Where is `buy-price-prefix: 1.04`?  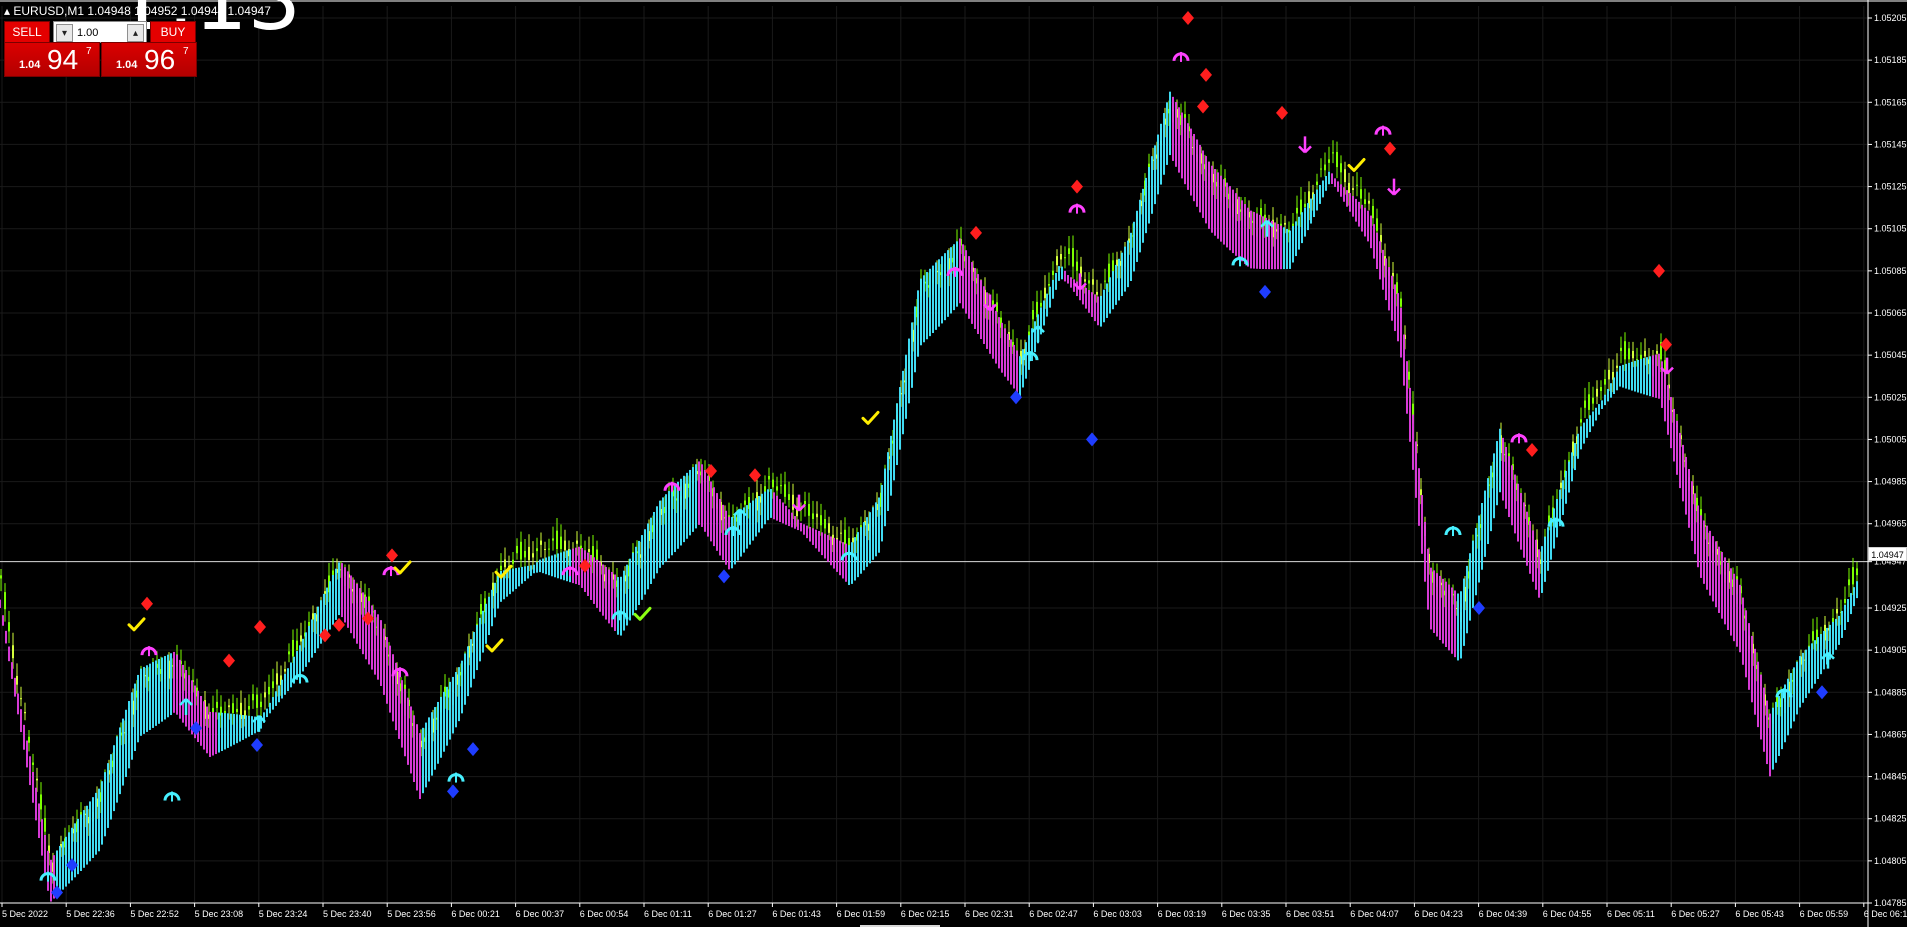 buy-price-prefix: 1.04 is located at coordinates (127, 65).